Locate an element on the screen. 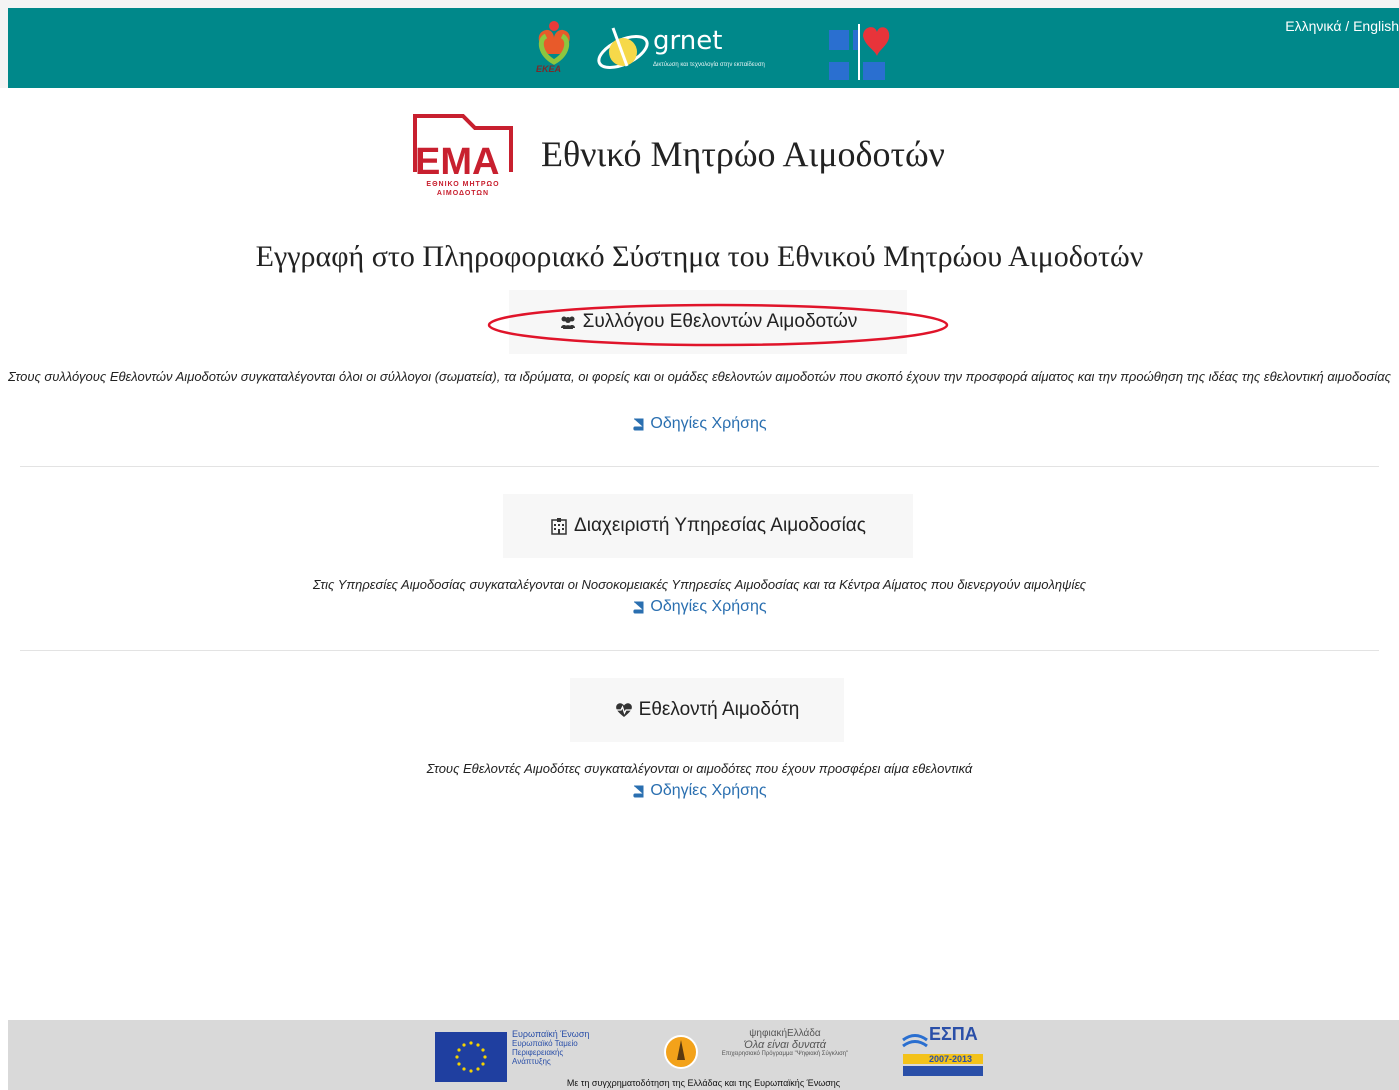 The height and width of the screenshot is (1090, 1399). eu-flag-icon is located at coordinates (471, 1057).